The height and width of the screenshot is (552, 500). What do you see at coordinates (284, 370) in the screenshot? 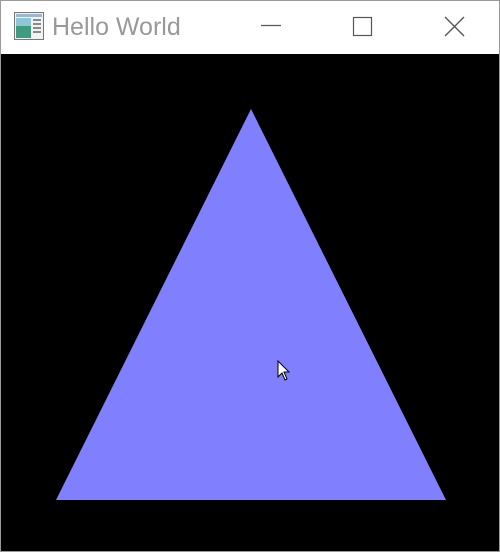
I see `mouse-cursor-icon` at bounding box center [284, 370].